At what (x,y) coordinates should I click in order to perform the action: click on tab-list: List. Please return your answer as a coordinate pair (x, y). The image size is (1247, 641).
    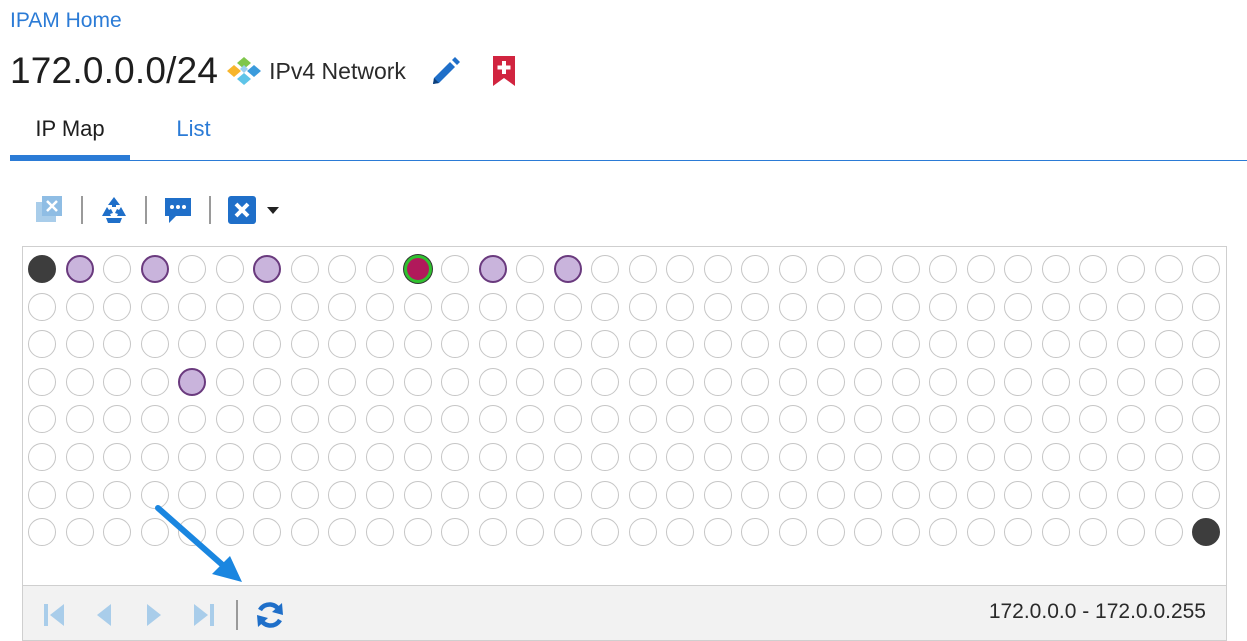
    Looking at the image, I should click on (193, 132).